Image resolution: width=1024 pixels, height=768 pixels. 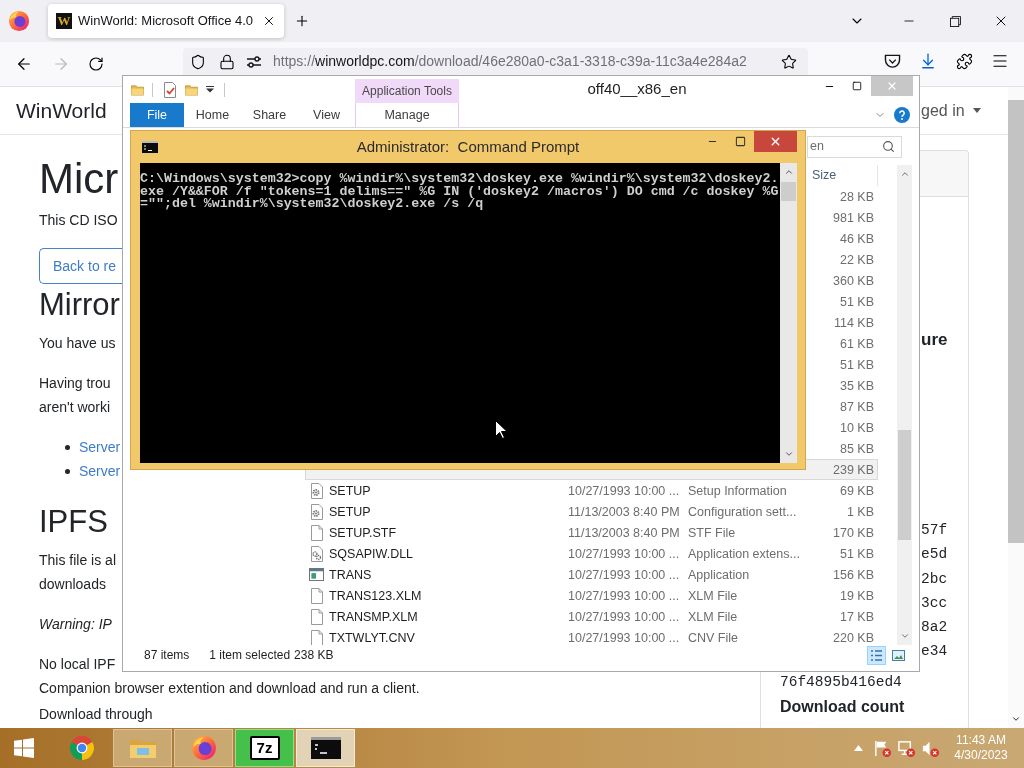 What do you see at coordinates (78, 220) in the screenshot?
I see `paragraph-text: This CD ISO` at bounding box center [78, 220].